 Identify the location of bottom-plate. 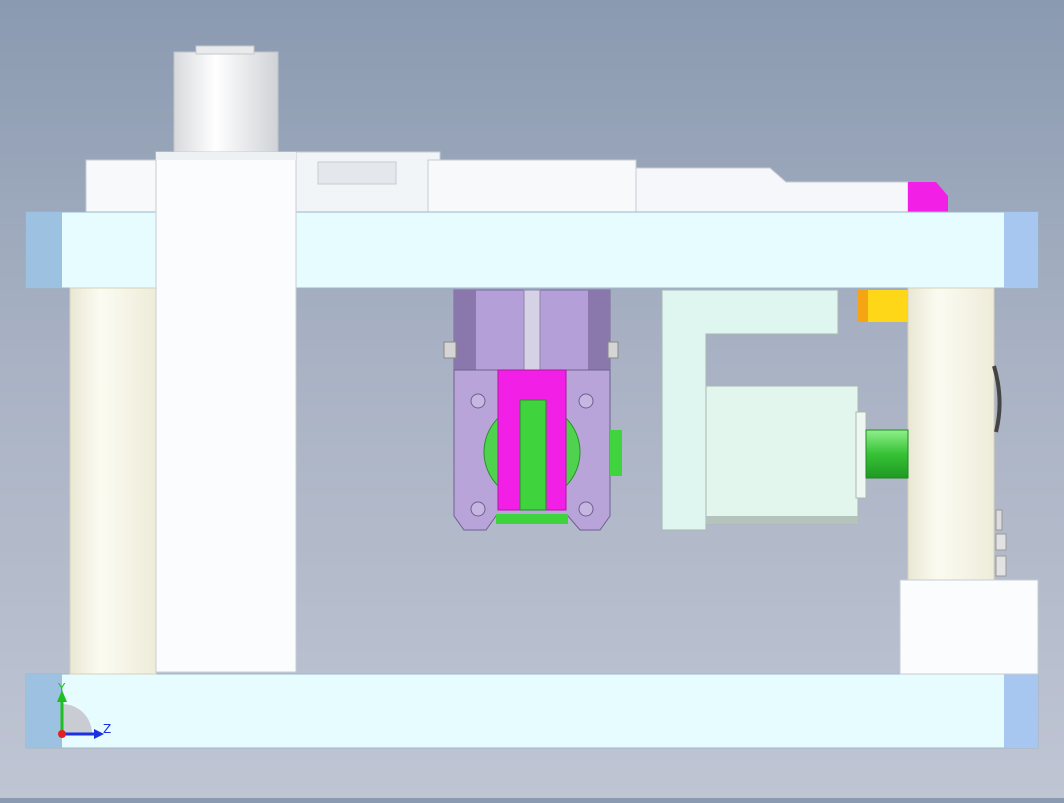
(532, 711).